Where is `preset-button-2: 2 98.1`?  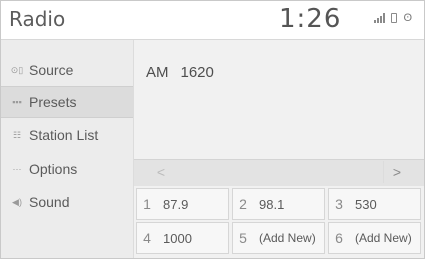
preset-button-2: 2 98.1 is located at coordinates (278, 204).